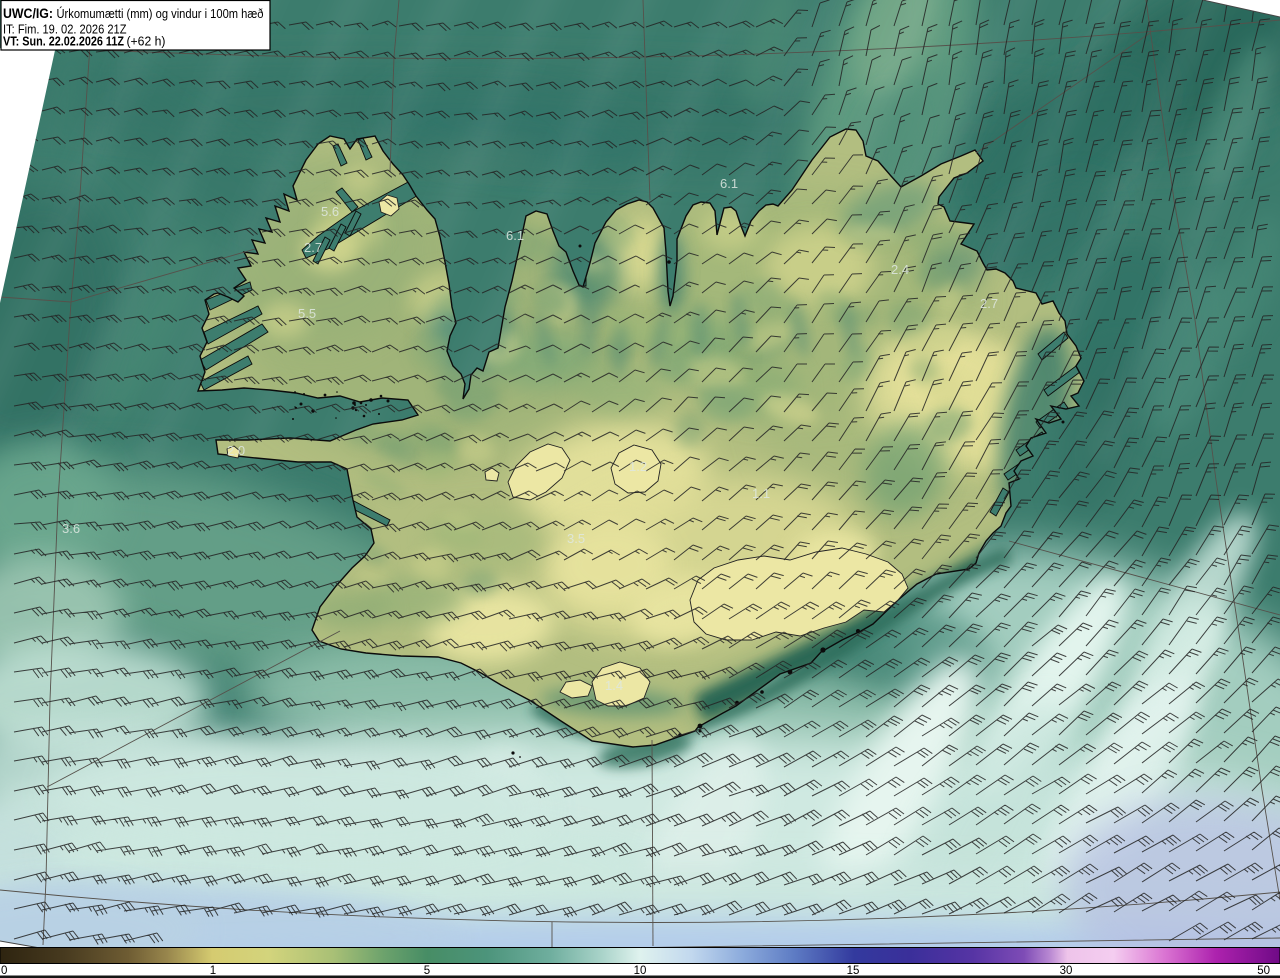 Image resolution: width=1280 pixels, height=978 pixels. Describe the element at coordinates (427, 971) in the screenshot. I see `svg-text: 5` at that location.